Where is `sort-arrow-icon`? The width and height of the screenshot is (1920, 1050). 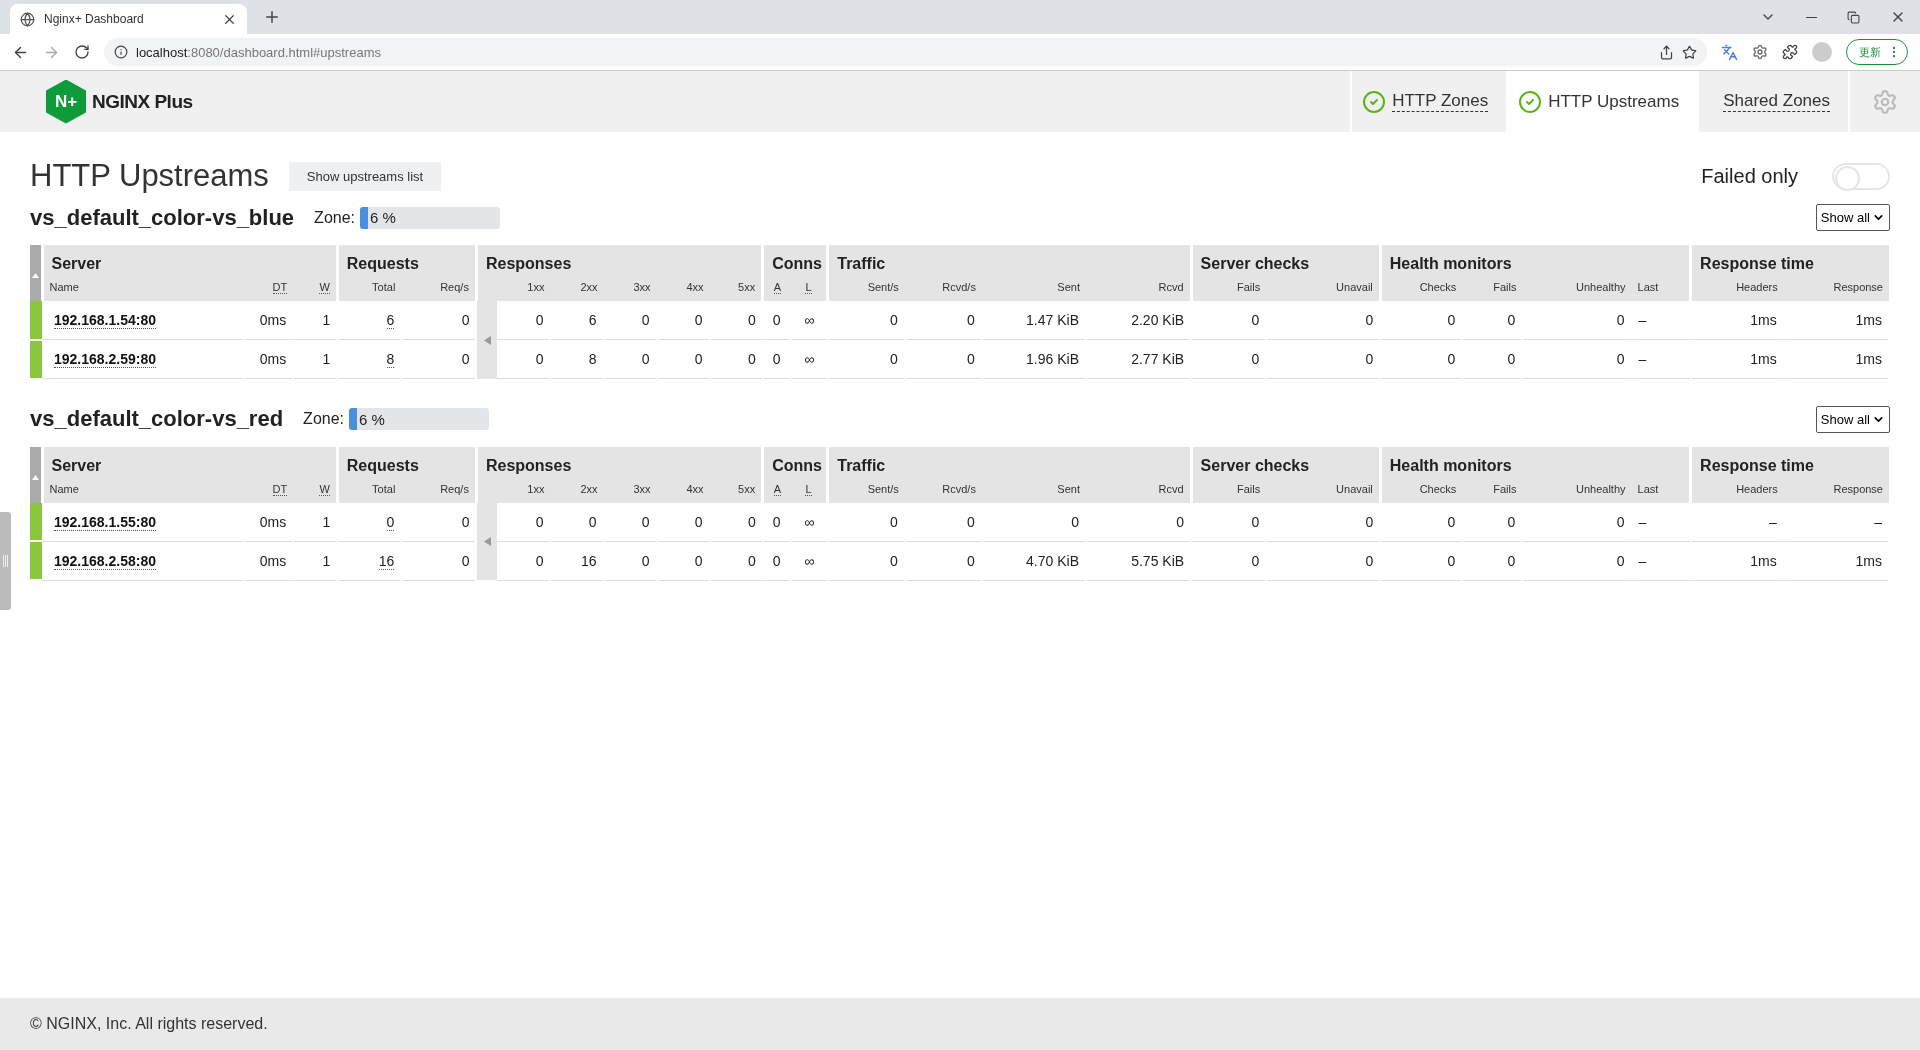
sort-arrow-icon is located at coordinates (35, 275).